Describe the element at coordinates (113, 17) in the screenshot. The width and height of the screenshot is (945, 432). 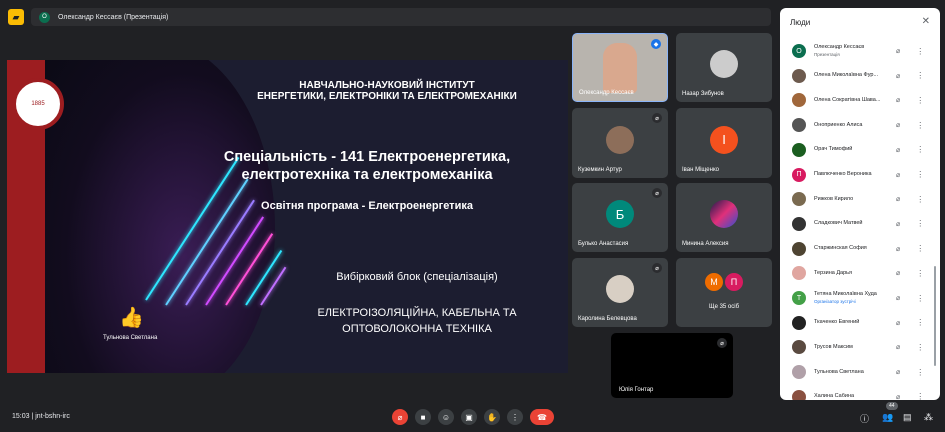
I see `presenter-label: Олександр Кессаєв (Презентація)` at that location.